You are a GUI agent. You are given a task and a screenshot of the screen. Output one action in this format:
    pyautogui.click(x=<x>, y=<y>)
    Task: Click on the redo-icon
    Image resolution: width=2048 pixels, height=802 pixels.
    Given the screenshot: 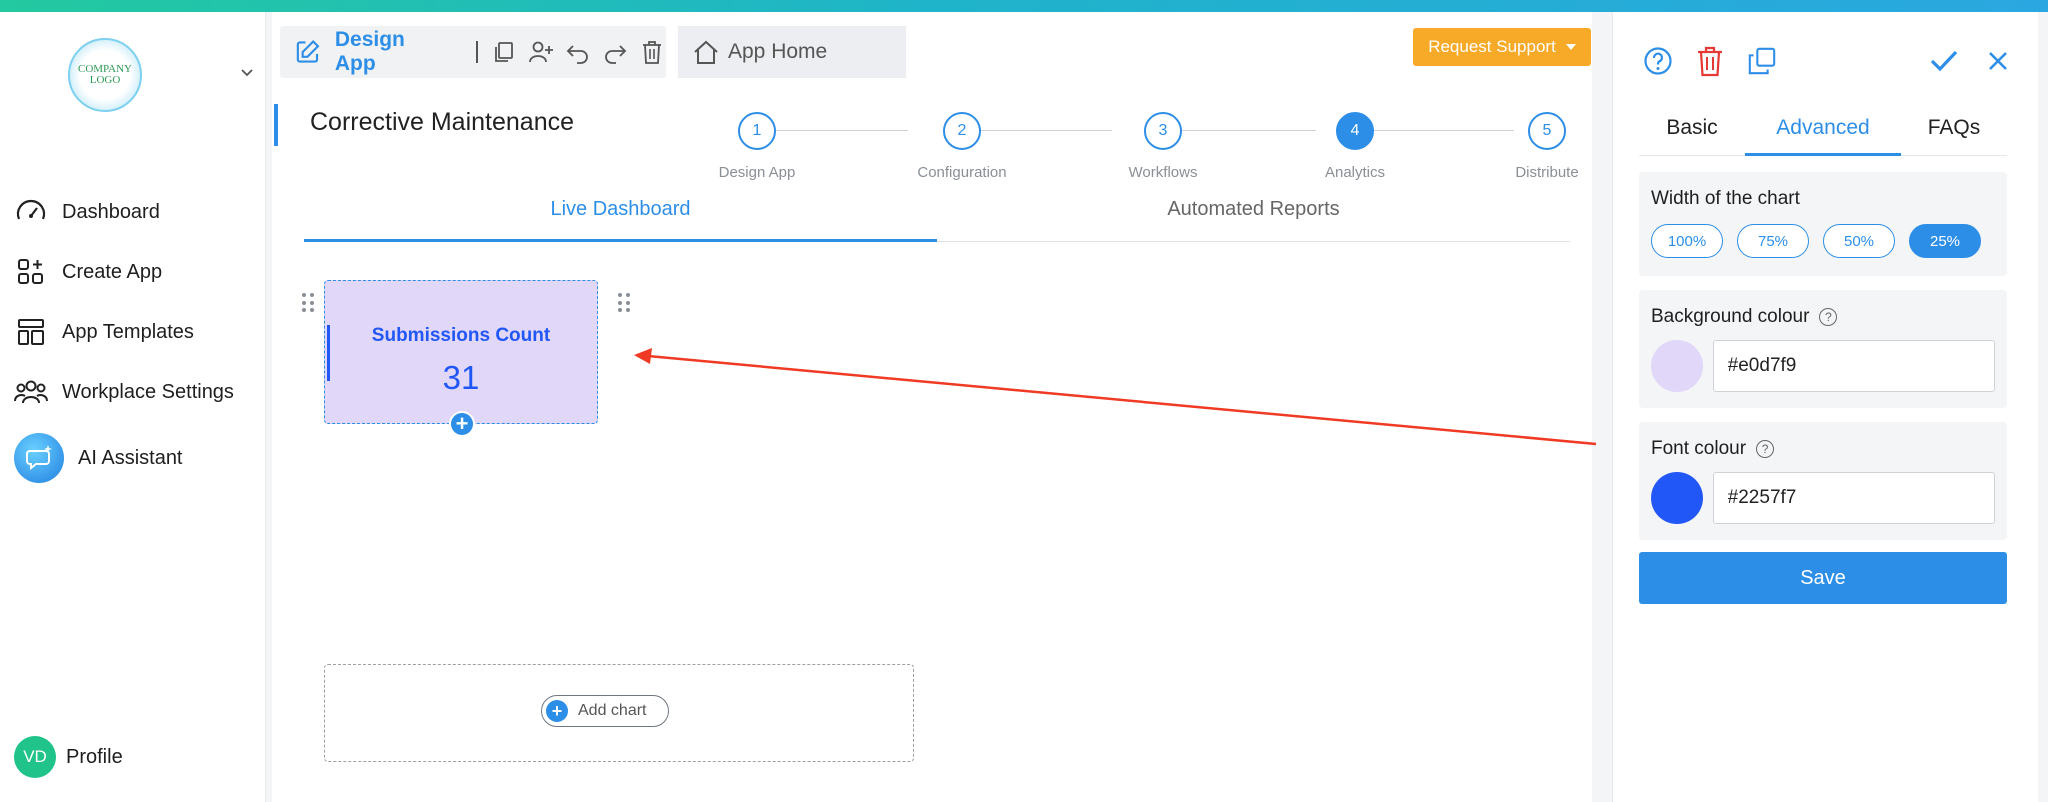 What is the action you would take?
    pyautogui.click(x=614, y=52)
    